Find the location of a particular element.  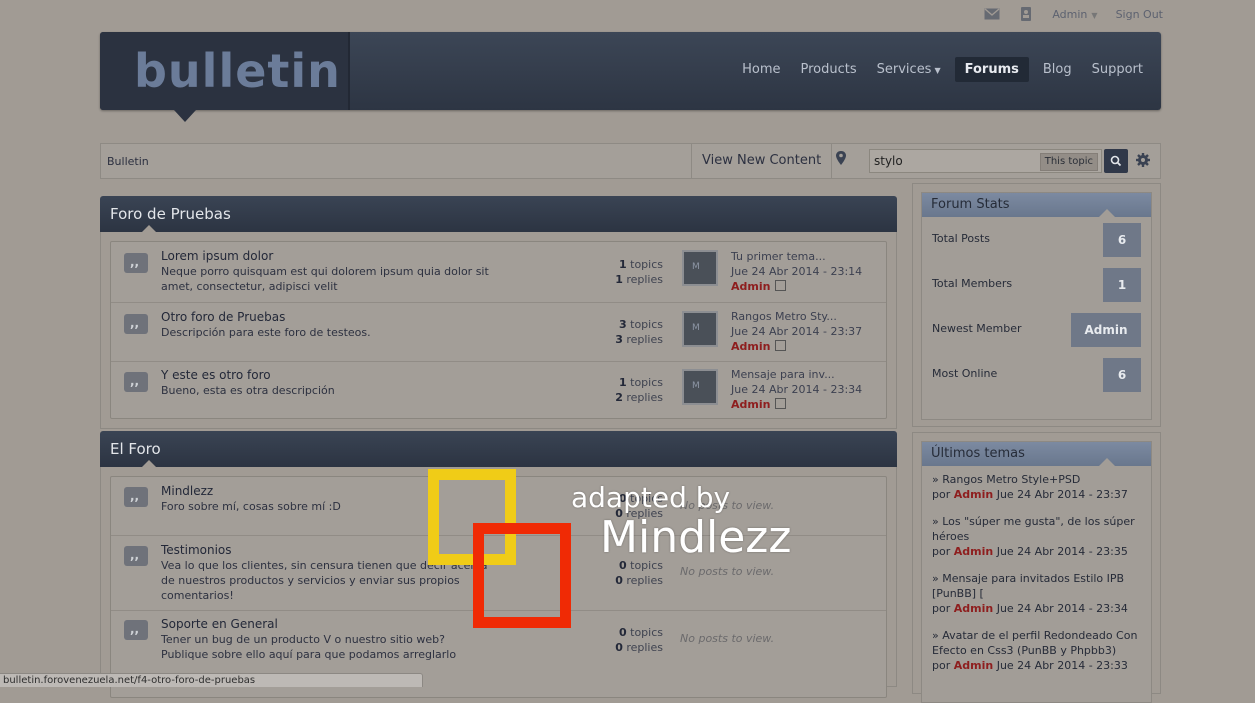

map-pin-icon is located at coordinates (841, 159).